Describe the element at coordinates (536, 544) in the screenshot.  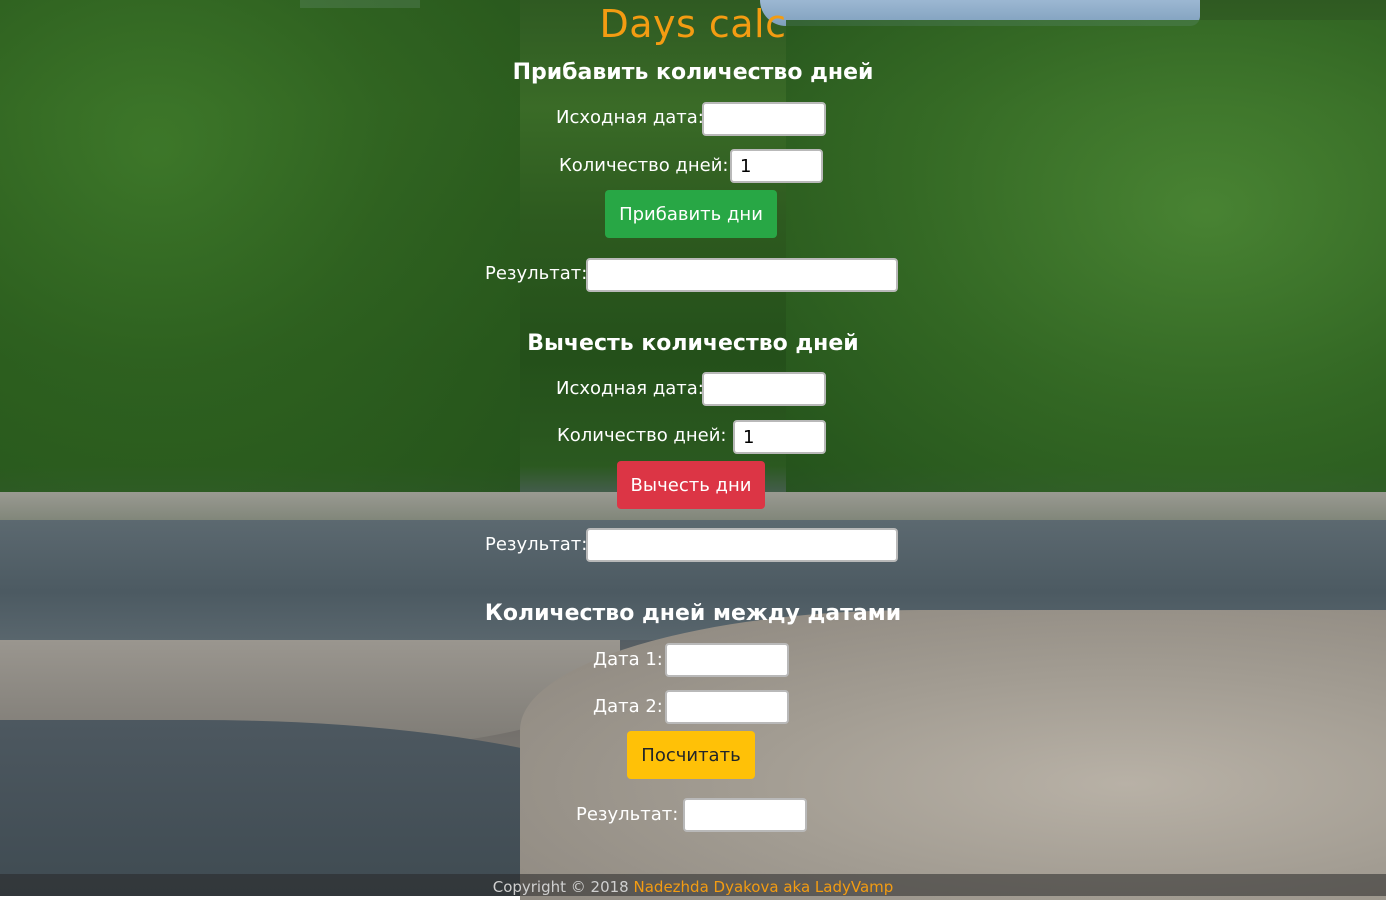
I see `subtract-result-label: Результат:` at that location.